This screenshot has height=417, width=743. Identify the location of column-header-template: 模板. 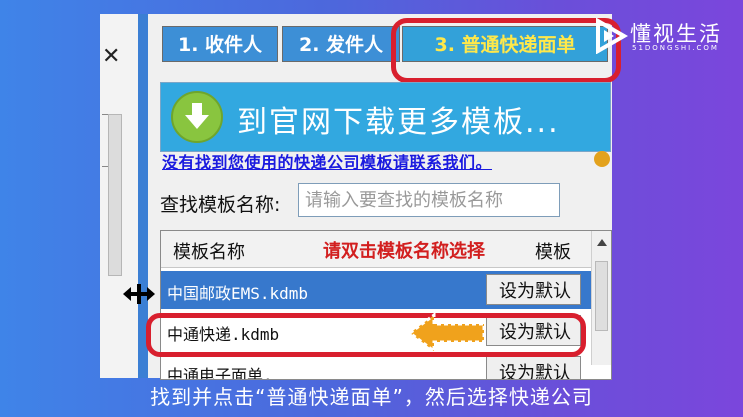
(553, 251).